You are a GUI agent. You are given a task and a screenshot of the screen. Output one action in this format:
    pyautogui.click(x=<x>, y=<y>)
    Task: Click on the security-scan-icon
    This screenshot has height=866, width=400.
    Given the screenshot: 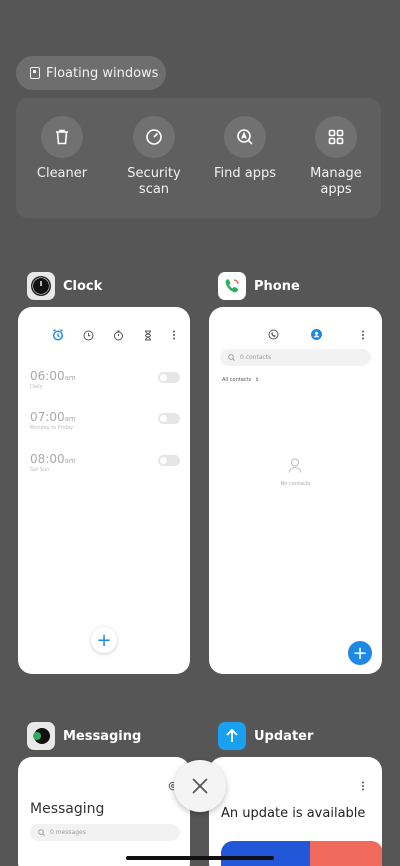 What is the action you would take?
    pyautogui.click(x=154, y=137)
    